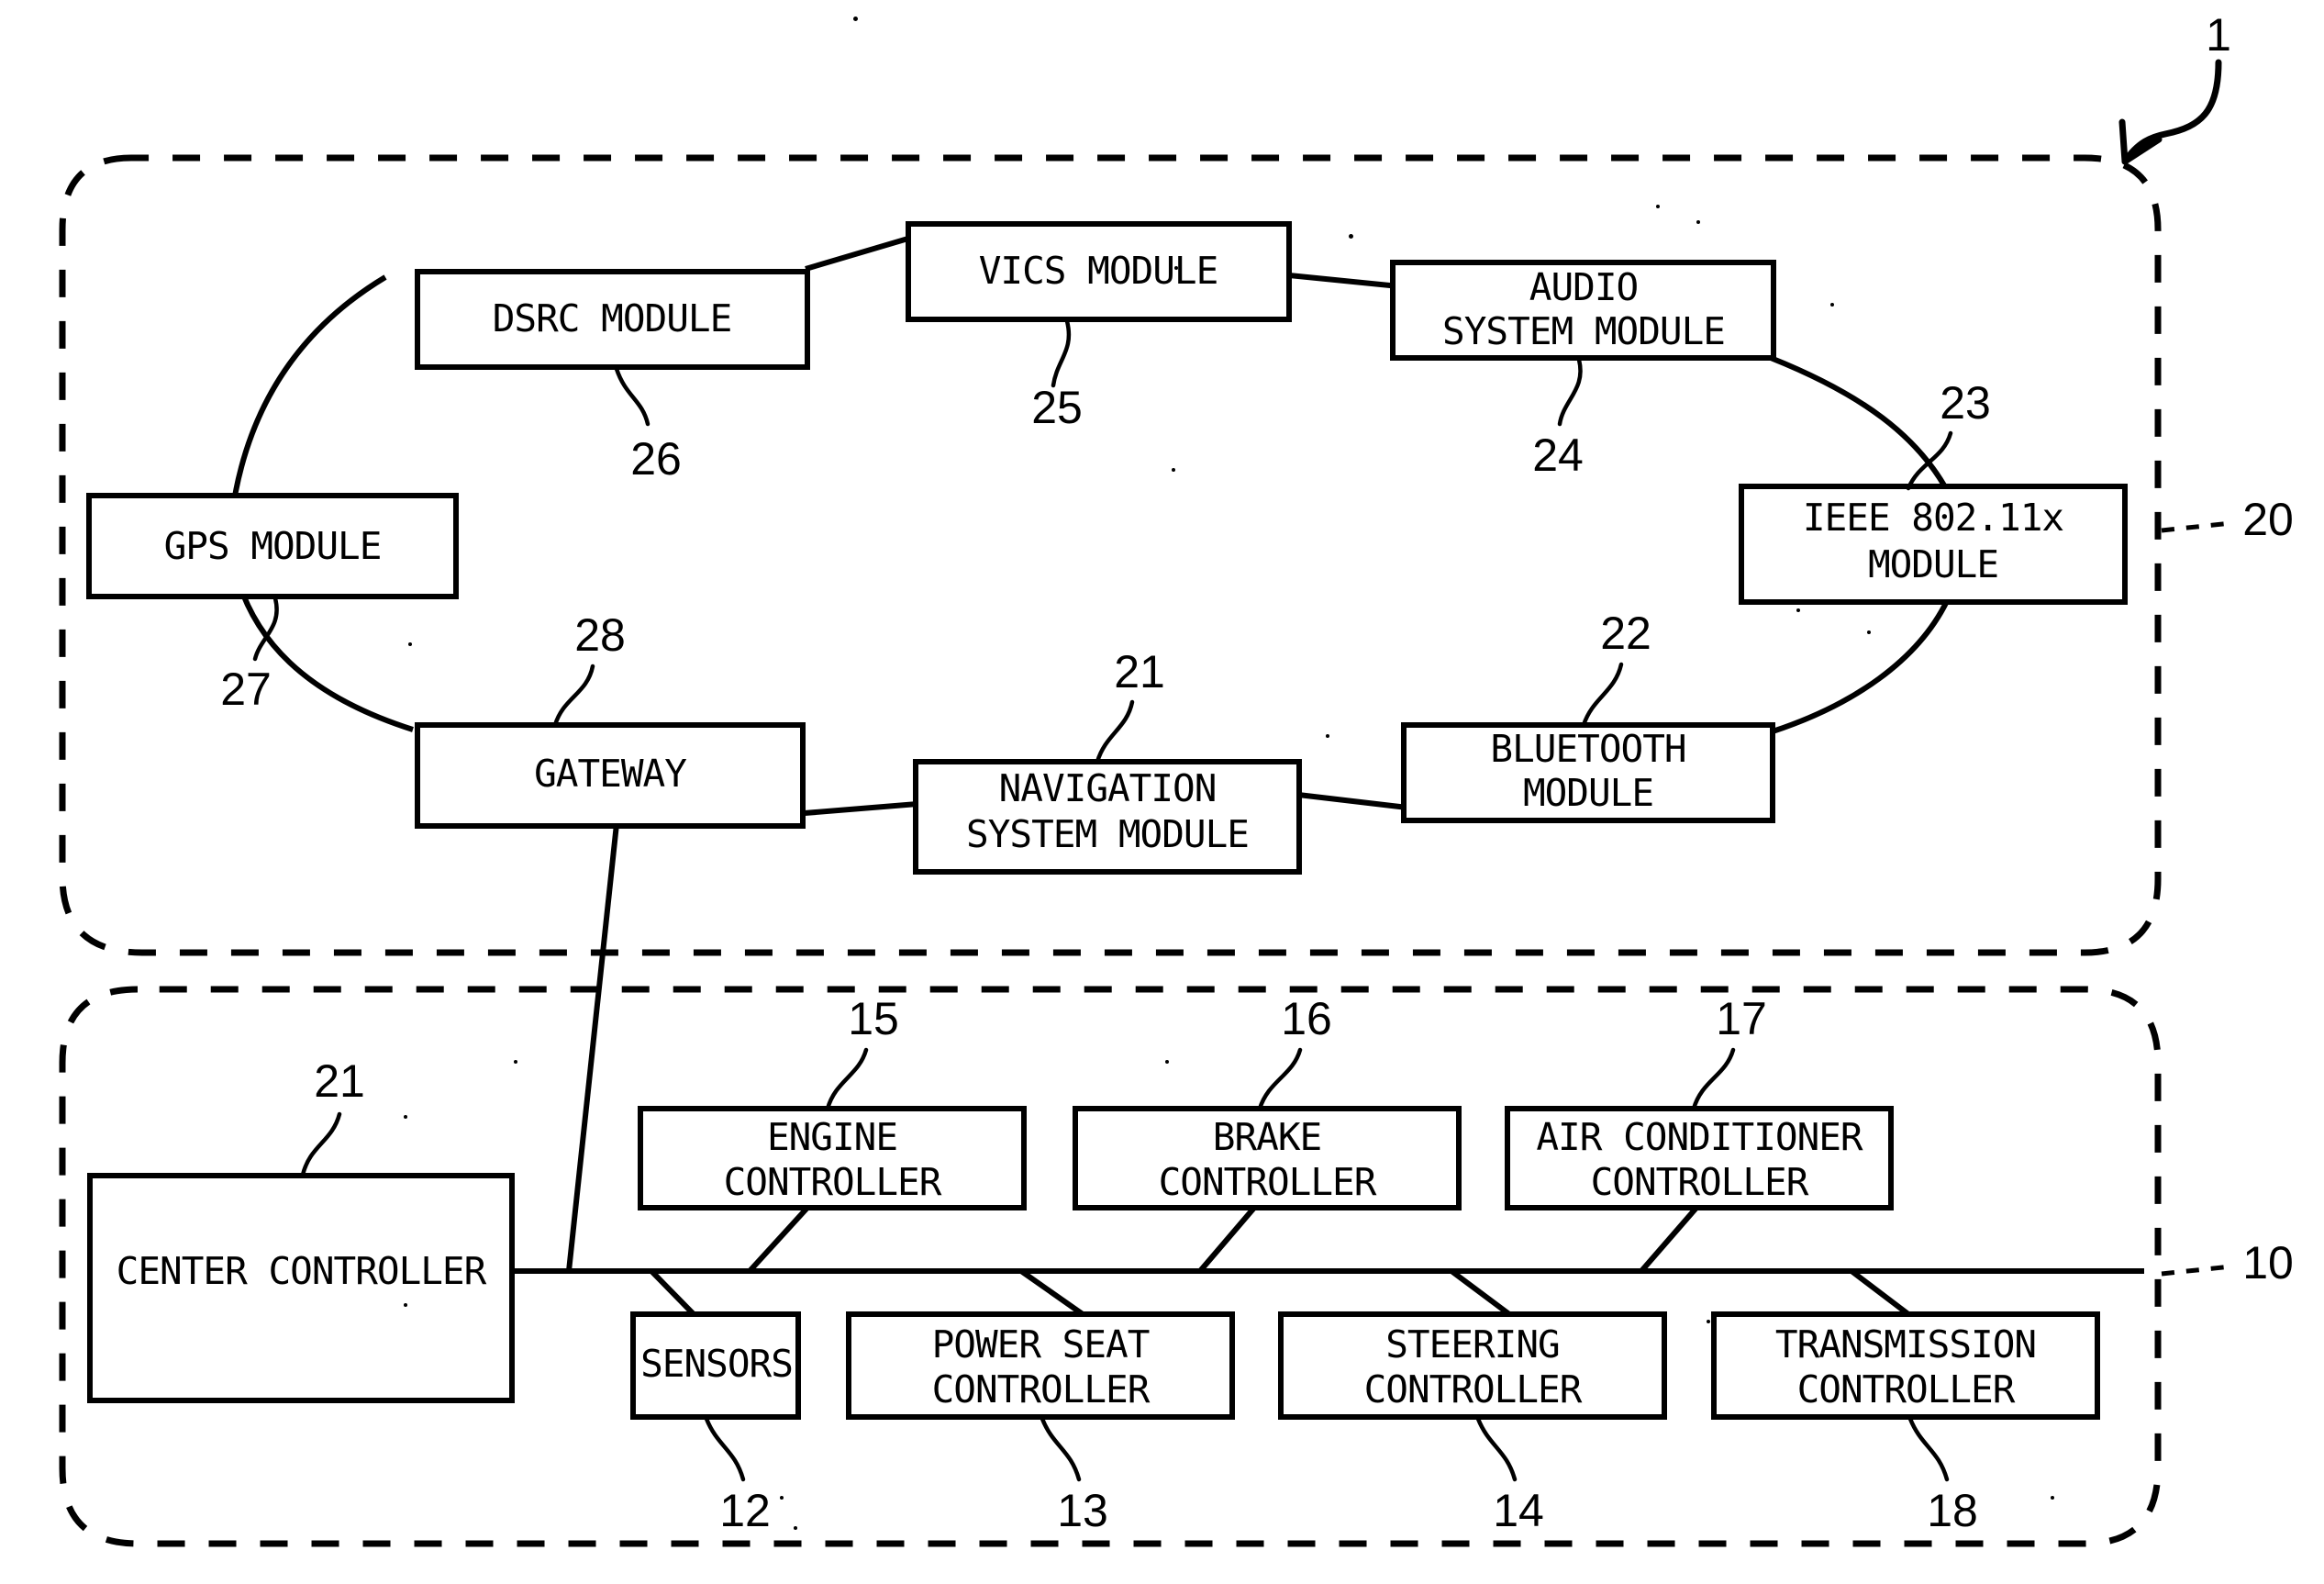 This screenshot has height=1584, width=2324. I want to click on label-engine-controller-line1: ENGINE, so click(832, 1137).